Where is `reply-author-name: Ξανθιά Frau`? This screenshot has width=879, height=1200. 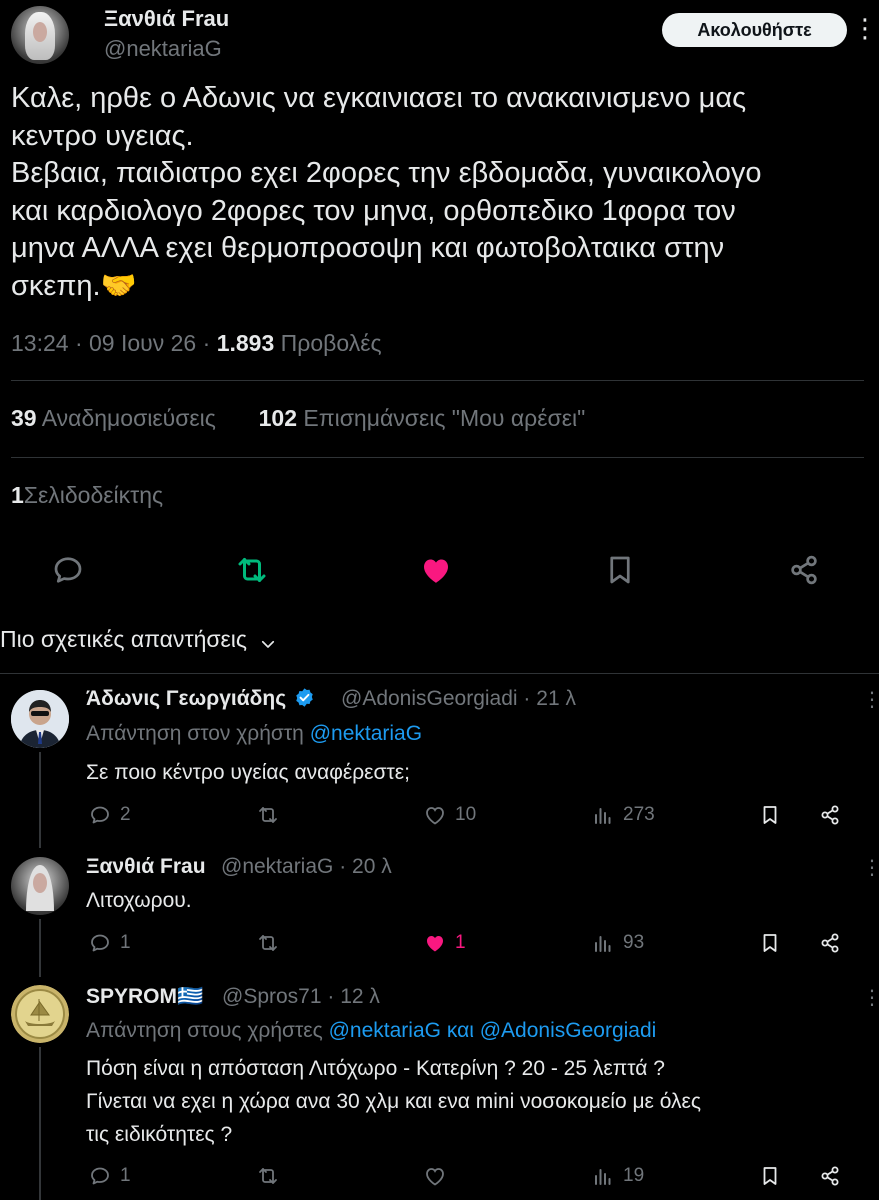 reply-author-name: Ξανθιά Frau is located at coordinates (146, 867).